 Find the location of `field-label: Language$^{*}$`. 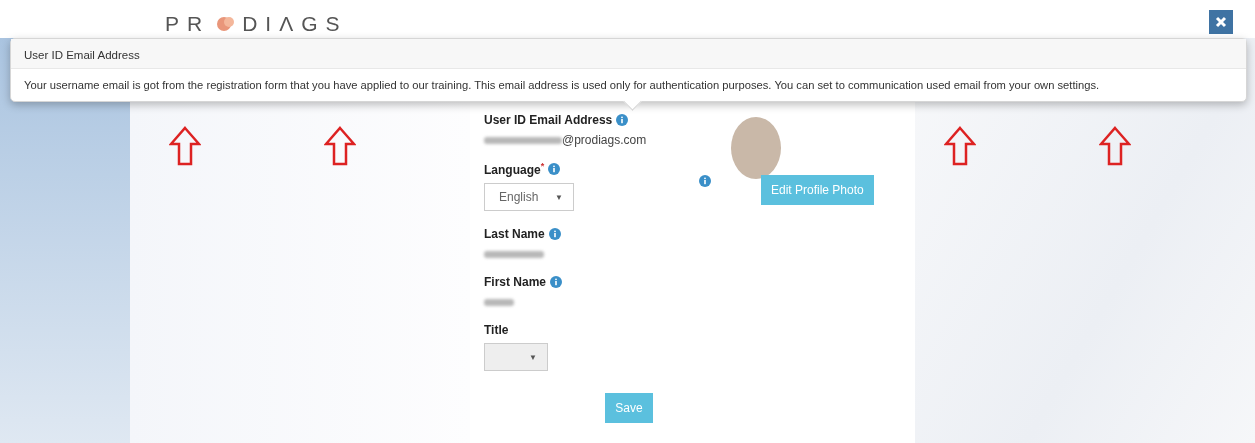

field-label: Language$^{*}$ is located at coordinates (514, 169).